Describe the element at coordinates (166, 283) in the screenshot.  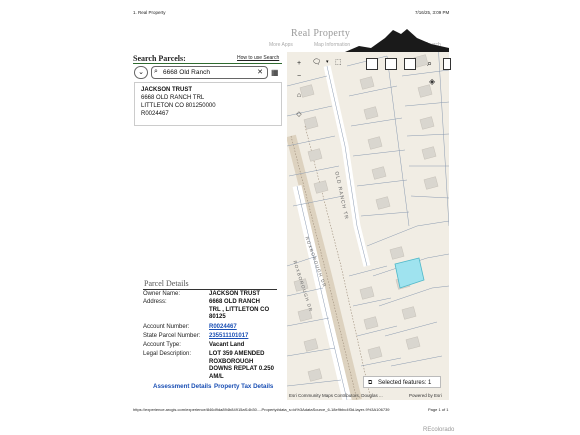
I see `parcel-details-title: Parcel Details` at that location.